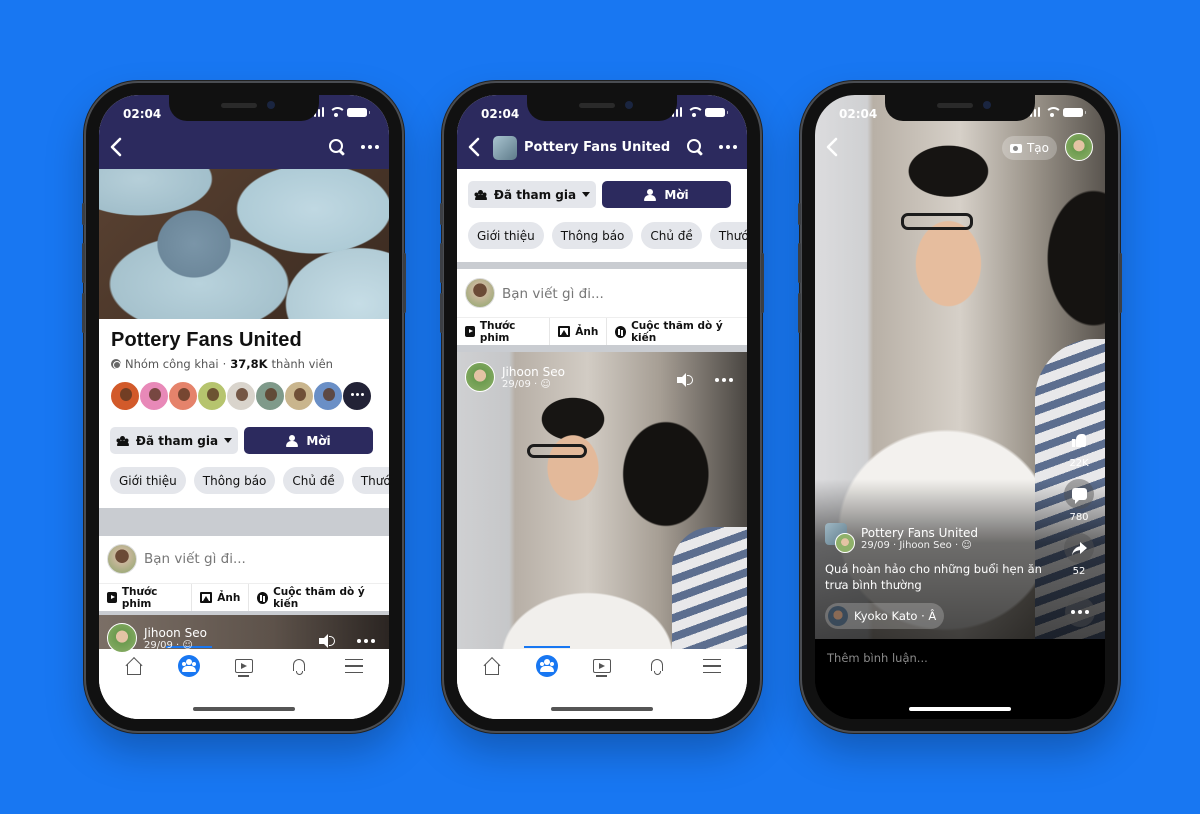 This screenshot has width=1200, height=814. What do you see at coordinates (172, 364) in the screenshot?
I see `group-privacy: Nhóm công khai` at bounding box center [172, 364].